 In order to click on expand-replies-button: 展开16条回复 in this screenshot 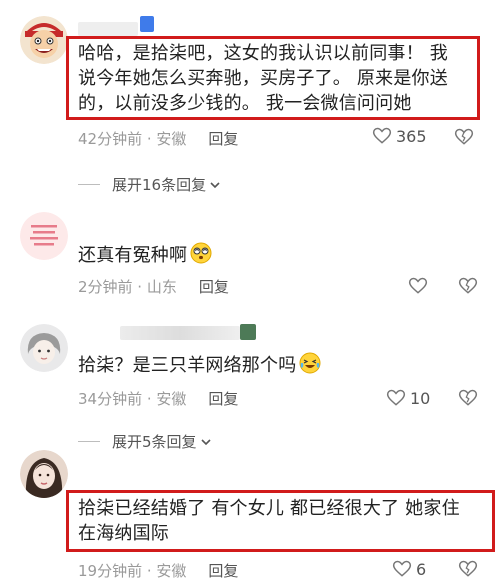, I will do `click(149, 184)`.